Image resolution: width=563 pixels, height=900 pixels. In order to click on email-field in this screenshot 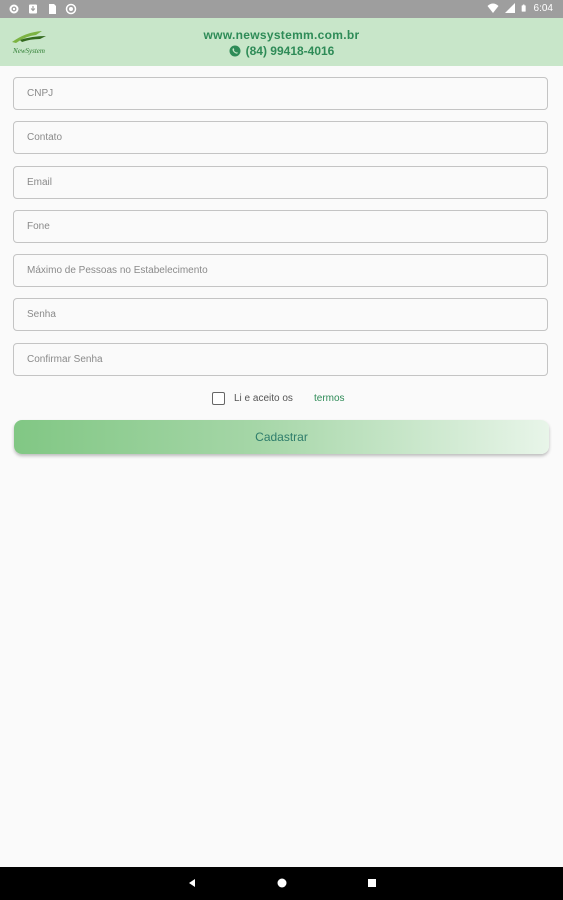, I will do `click(280, 182)`.